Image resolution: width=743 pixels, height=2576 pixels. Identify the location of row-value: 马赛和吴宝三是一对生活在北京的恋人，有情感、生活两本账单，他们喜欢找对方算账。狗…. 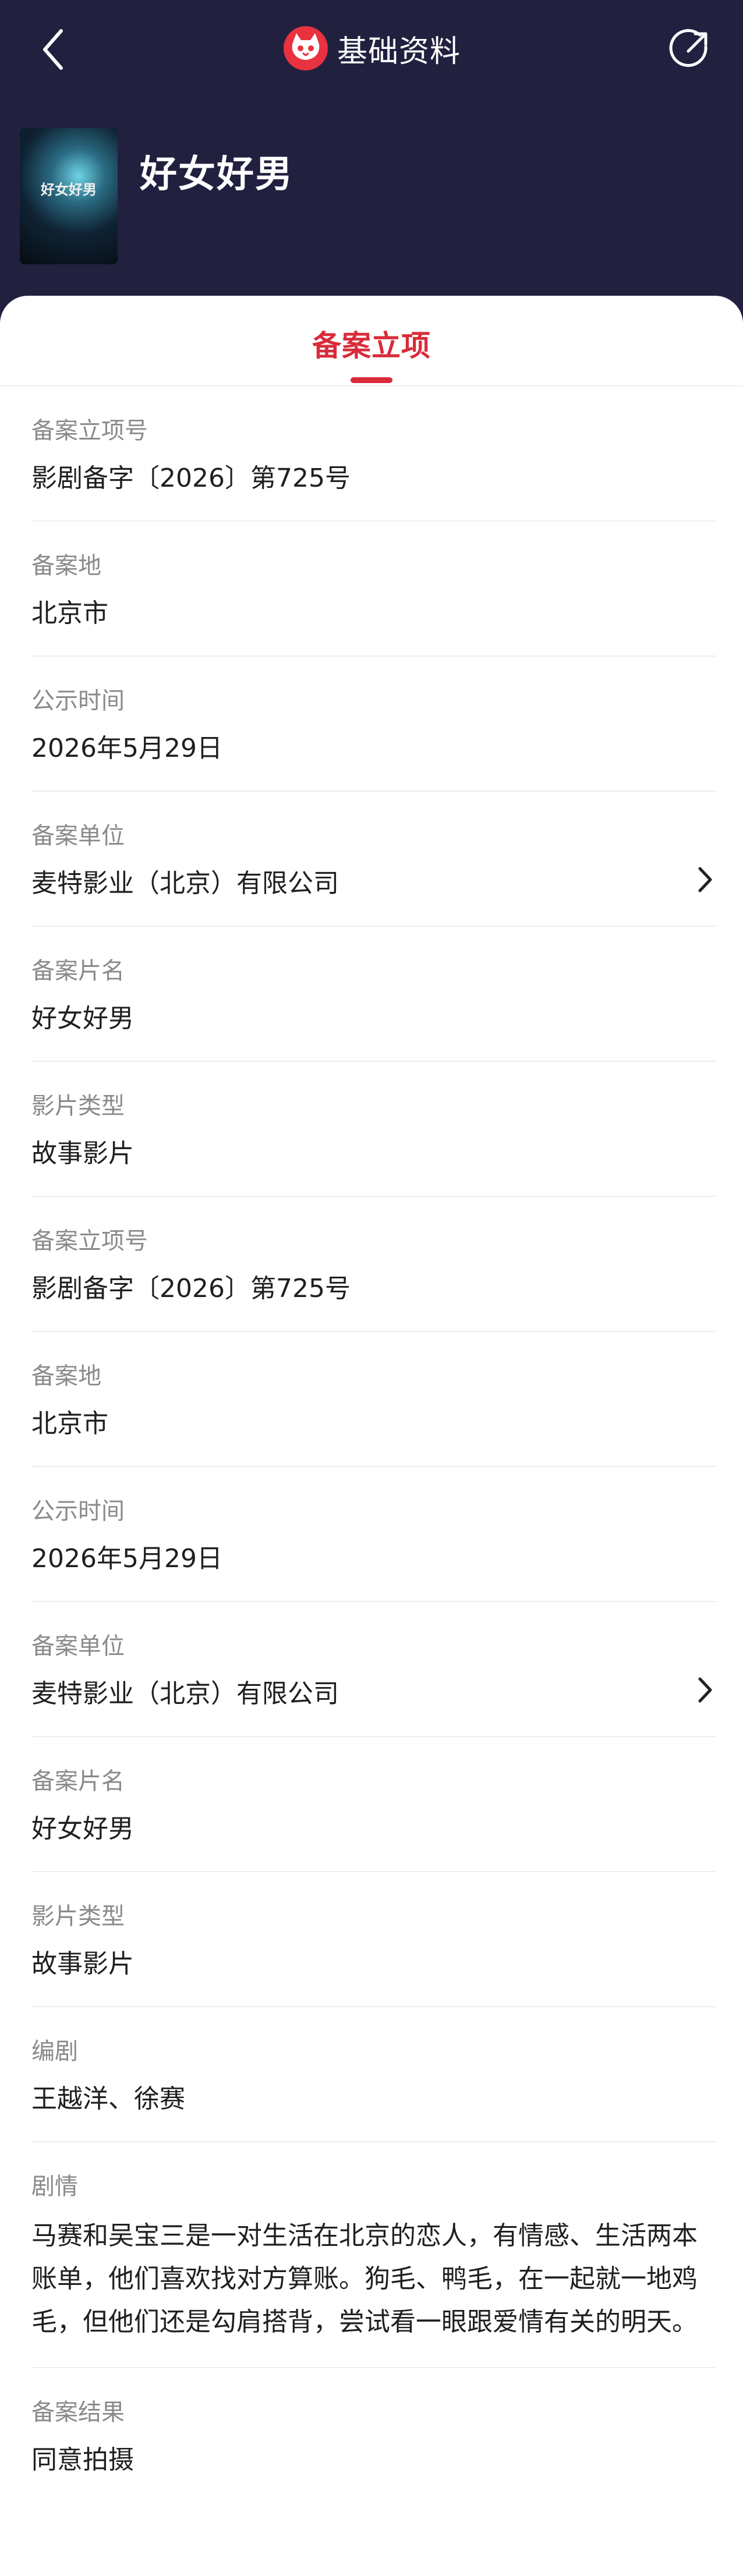
(364, 2279).